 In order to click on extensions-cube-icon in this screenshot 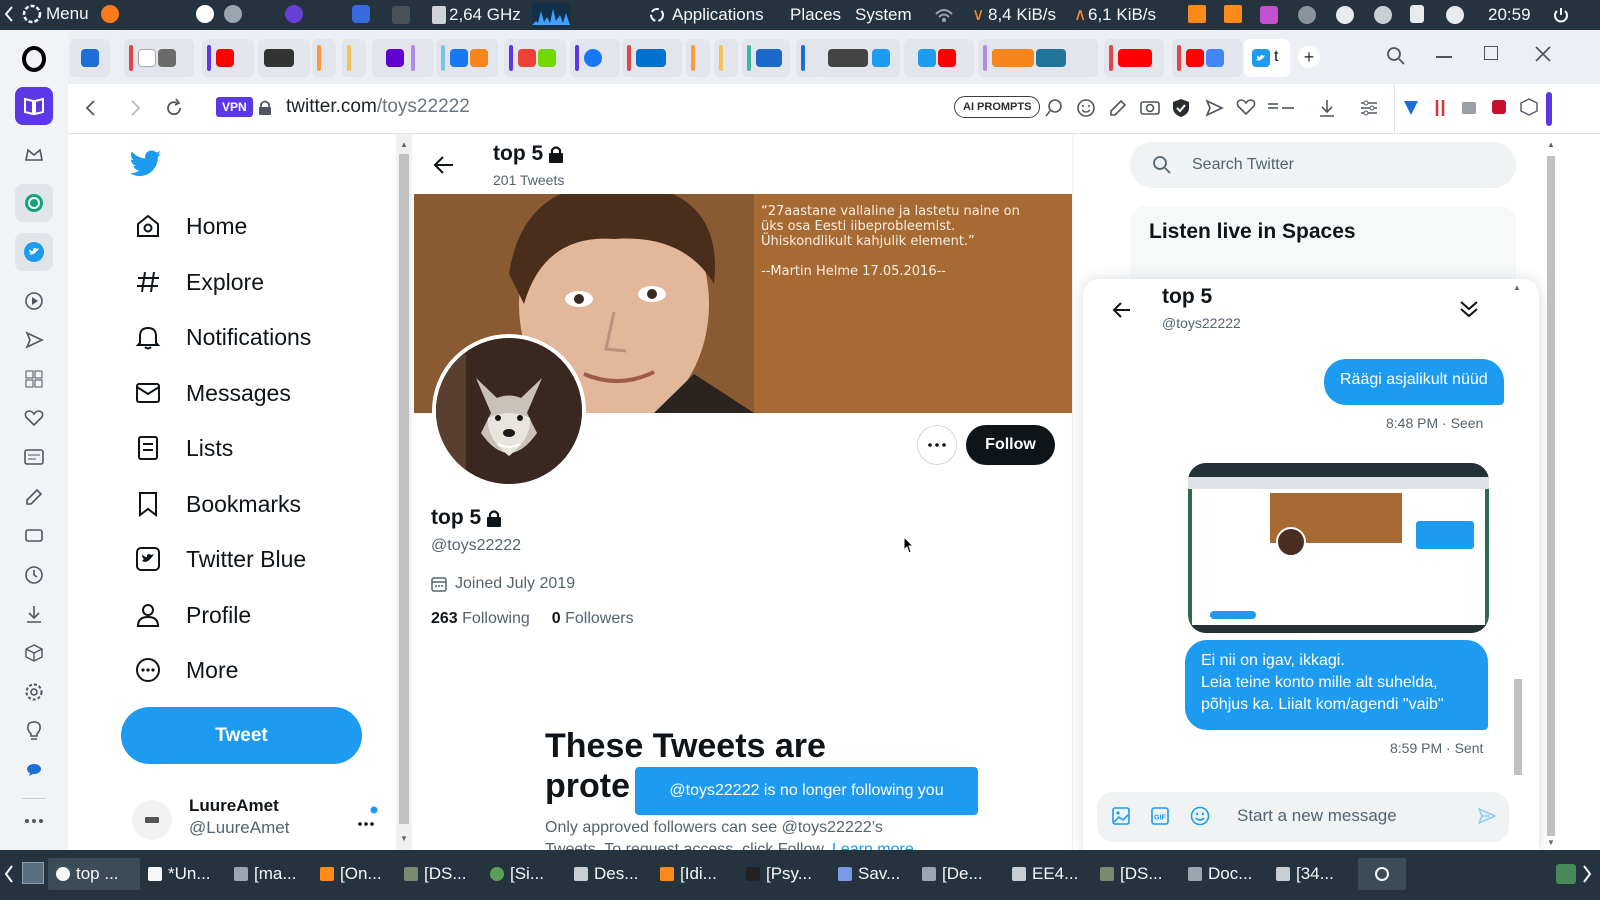, I will do `click(34, 653)`.